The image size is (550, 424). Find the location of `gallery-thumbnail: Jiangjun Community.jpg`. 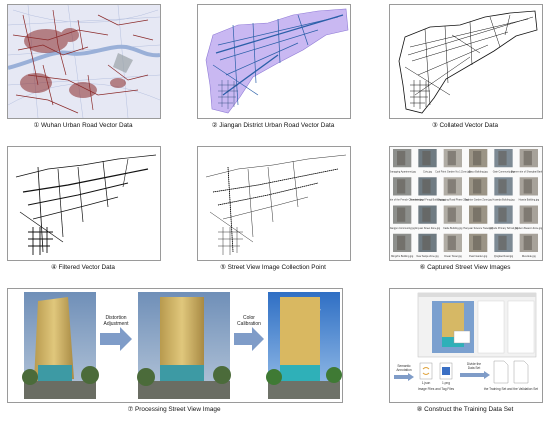

gallery-thumbnail: Jiangjun Community.jpg is located at coordinates (402, 217).